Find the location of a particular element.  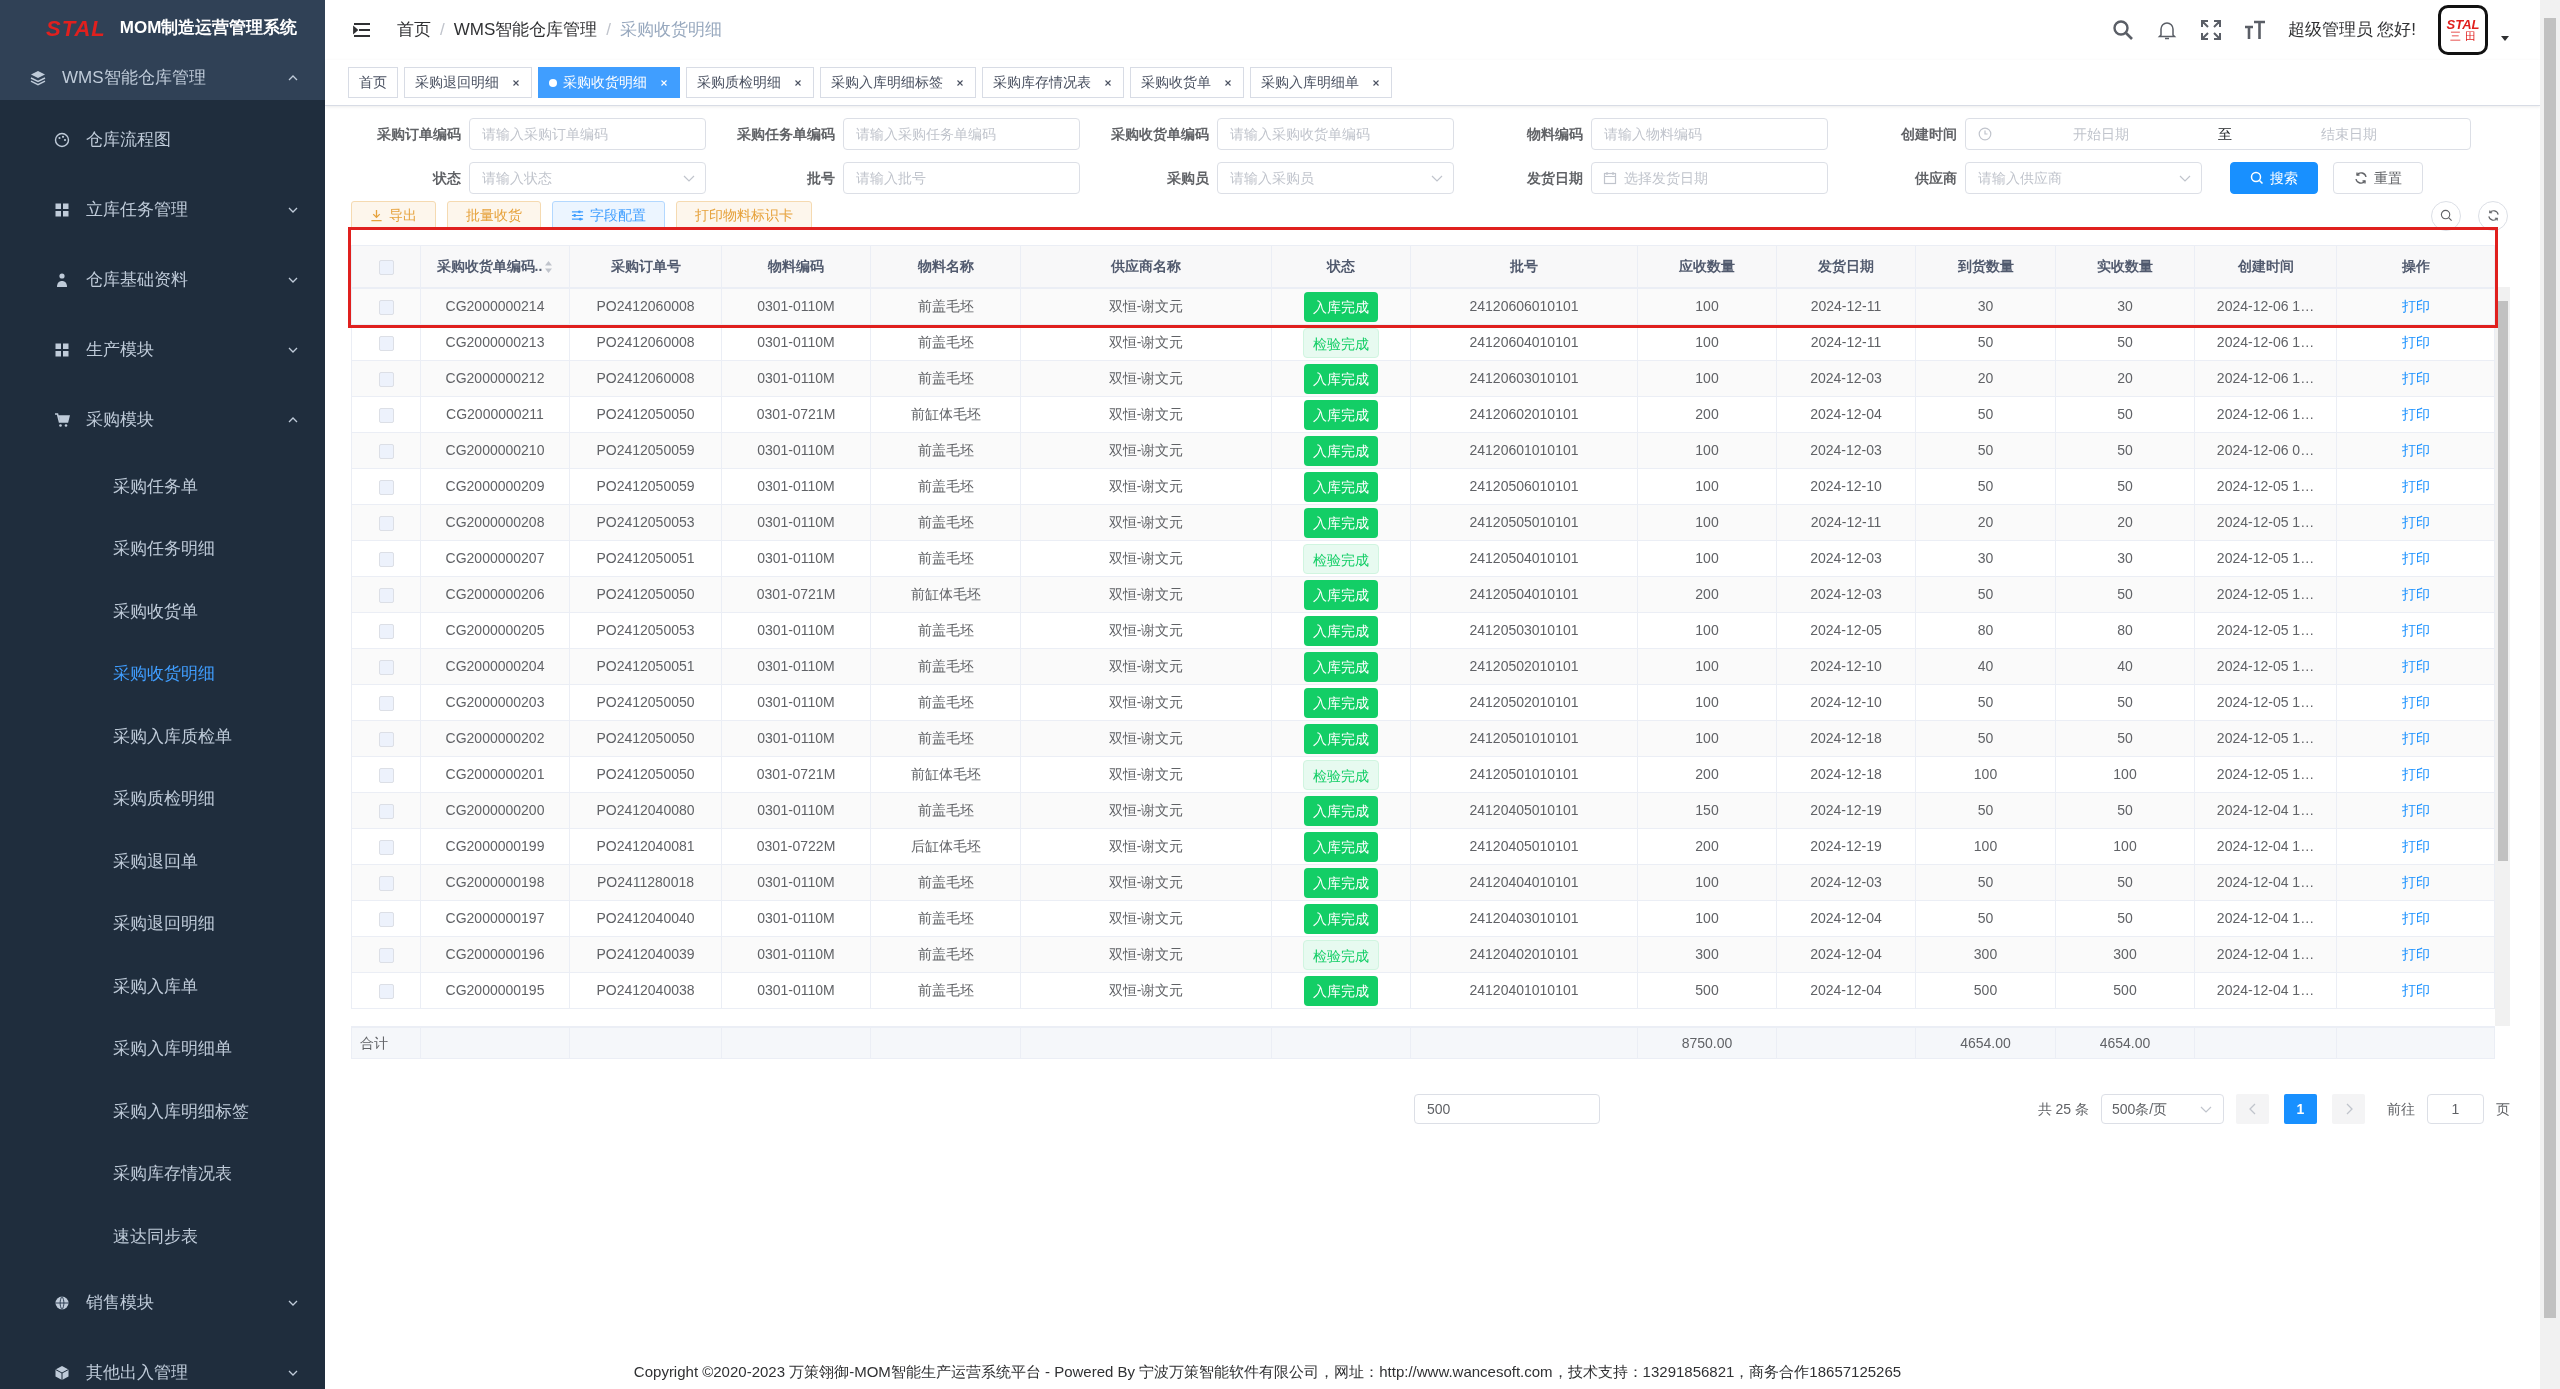

select-field: 请输入采购员 is located at coordinates (1335, 178).